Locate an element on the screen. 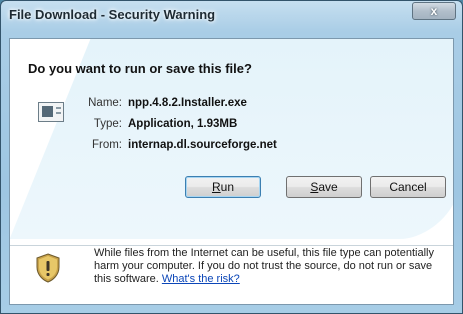 This screenshot has height=314, width=463. close-icon: x is located at coordinates (434, 11).